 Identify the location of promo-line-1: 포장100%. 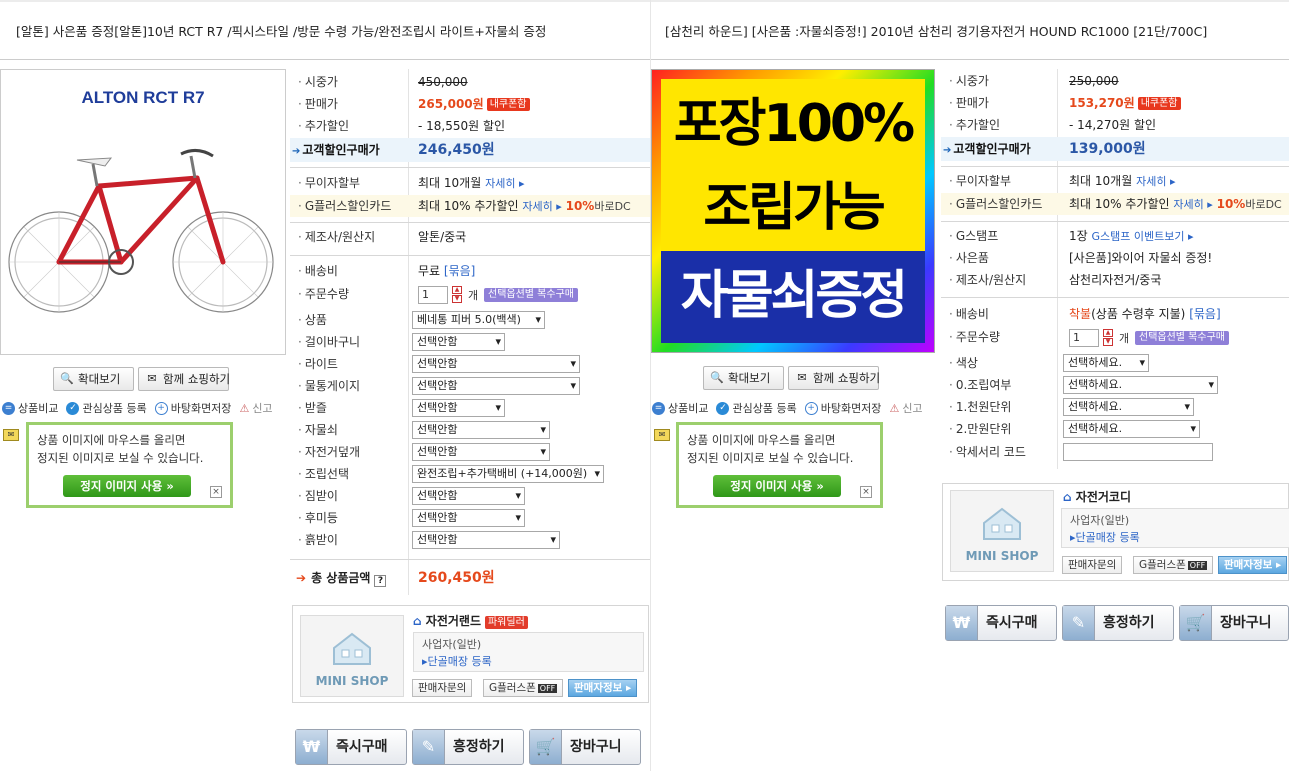
(794, 124).